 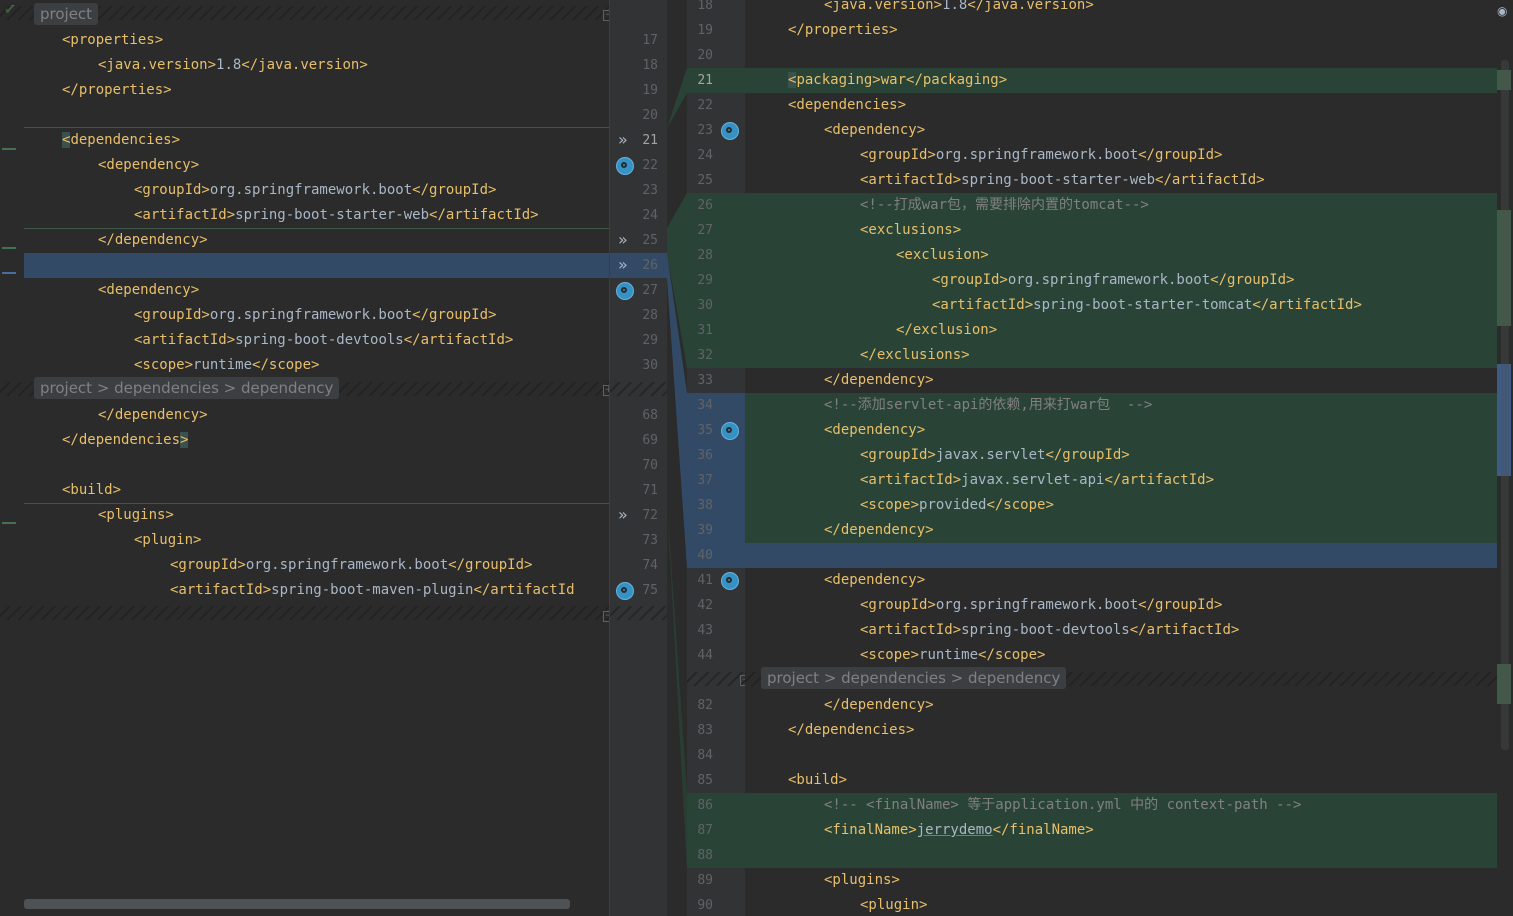 I want to click on code-line-34: <!--添加servlet-api的依赖,用来打war包 -->, so click(x=988, y=405).